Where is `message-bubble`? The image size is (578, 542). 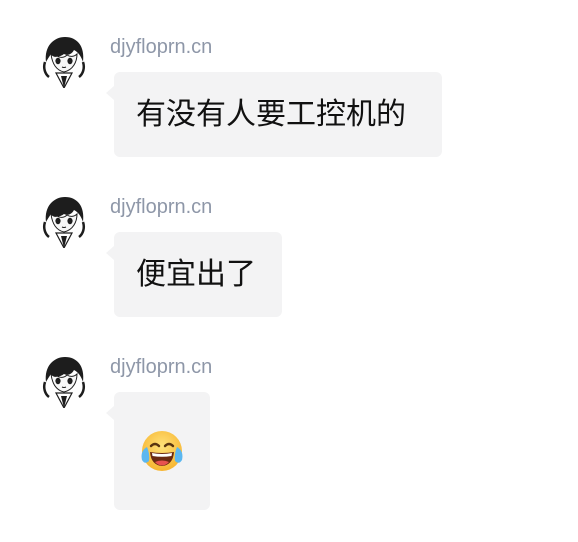 message-bubble is located at coordinates (158, 451).